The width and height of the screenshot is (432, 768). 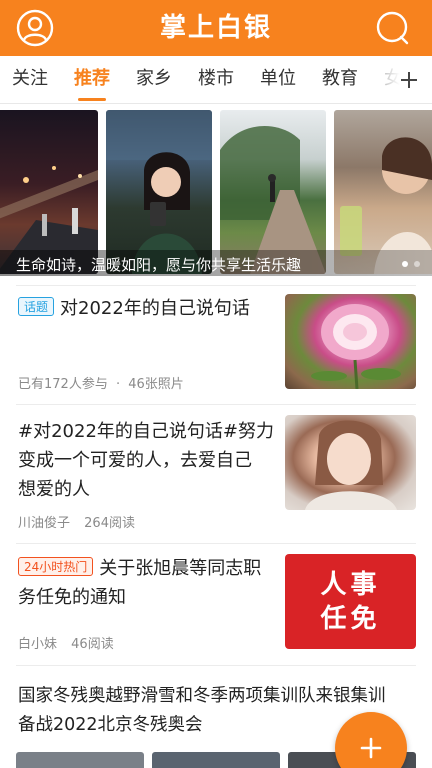 What do you see at coordinates (92, 79) in the screenshot?
I see `tab-tuijian: 推荐` at bounding box center [92, 79].